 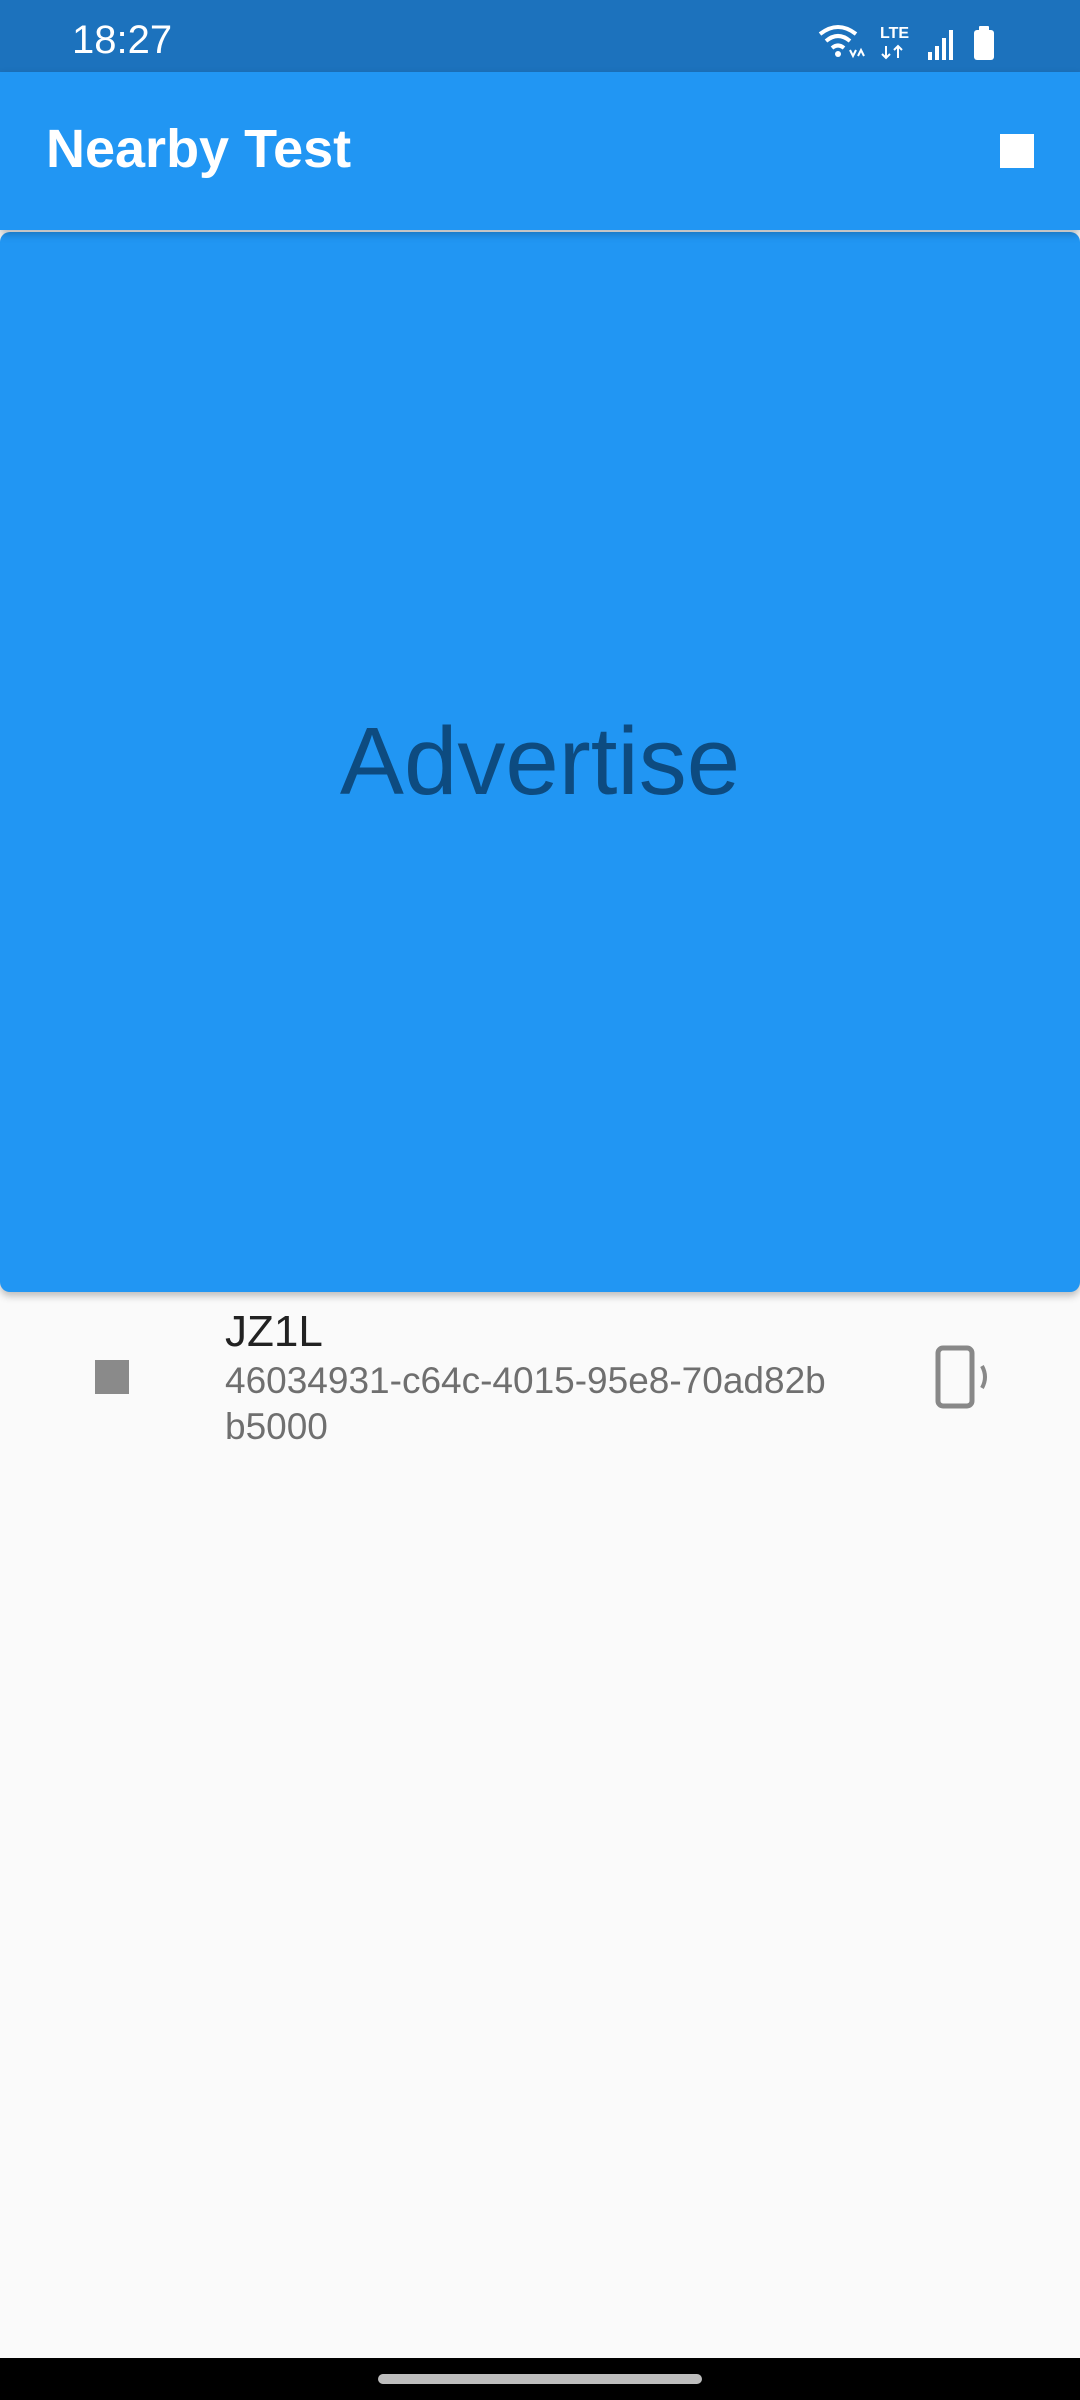 What do you see at coordinates (540, 36) in the screenshot?
I see `status-bar: 18:27 LTE` at bounding box center [540, 36].